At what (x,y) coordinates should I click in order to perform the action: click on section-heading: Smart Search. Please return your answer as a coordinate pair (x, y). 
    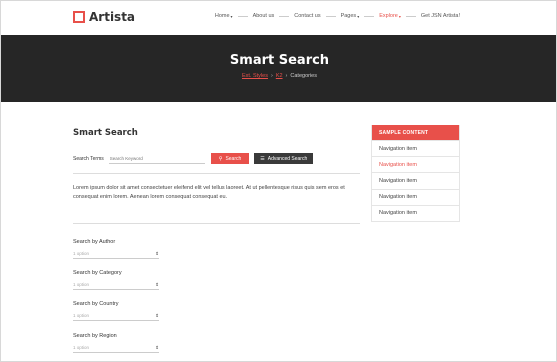
    Looking at the image, I should click on (105, 133).